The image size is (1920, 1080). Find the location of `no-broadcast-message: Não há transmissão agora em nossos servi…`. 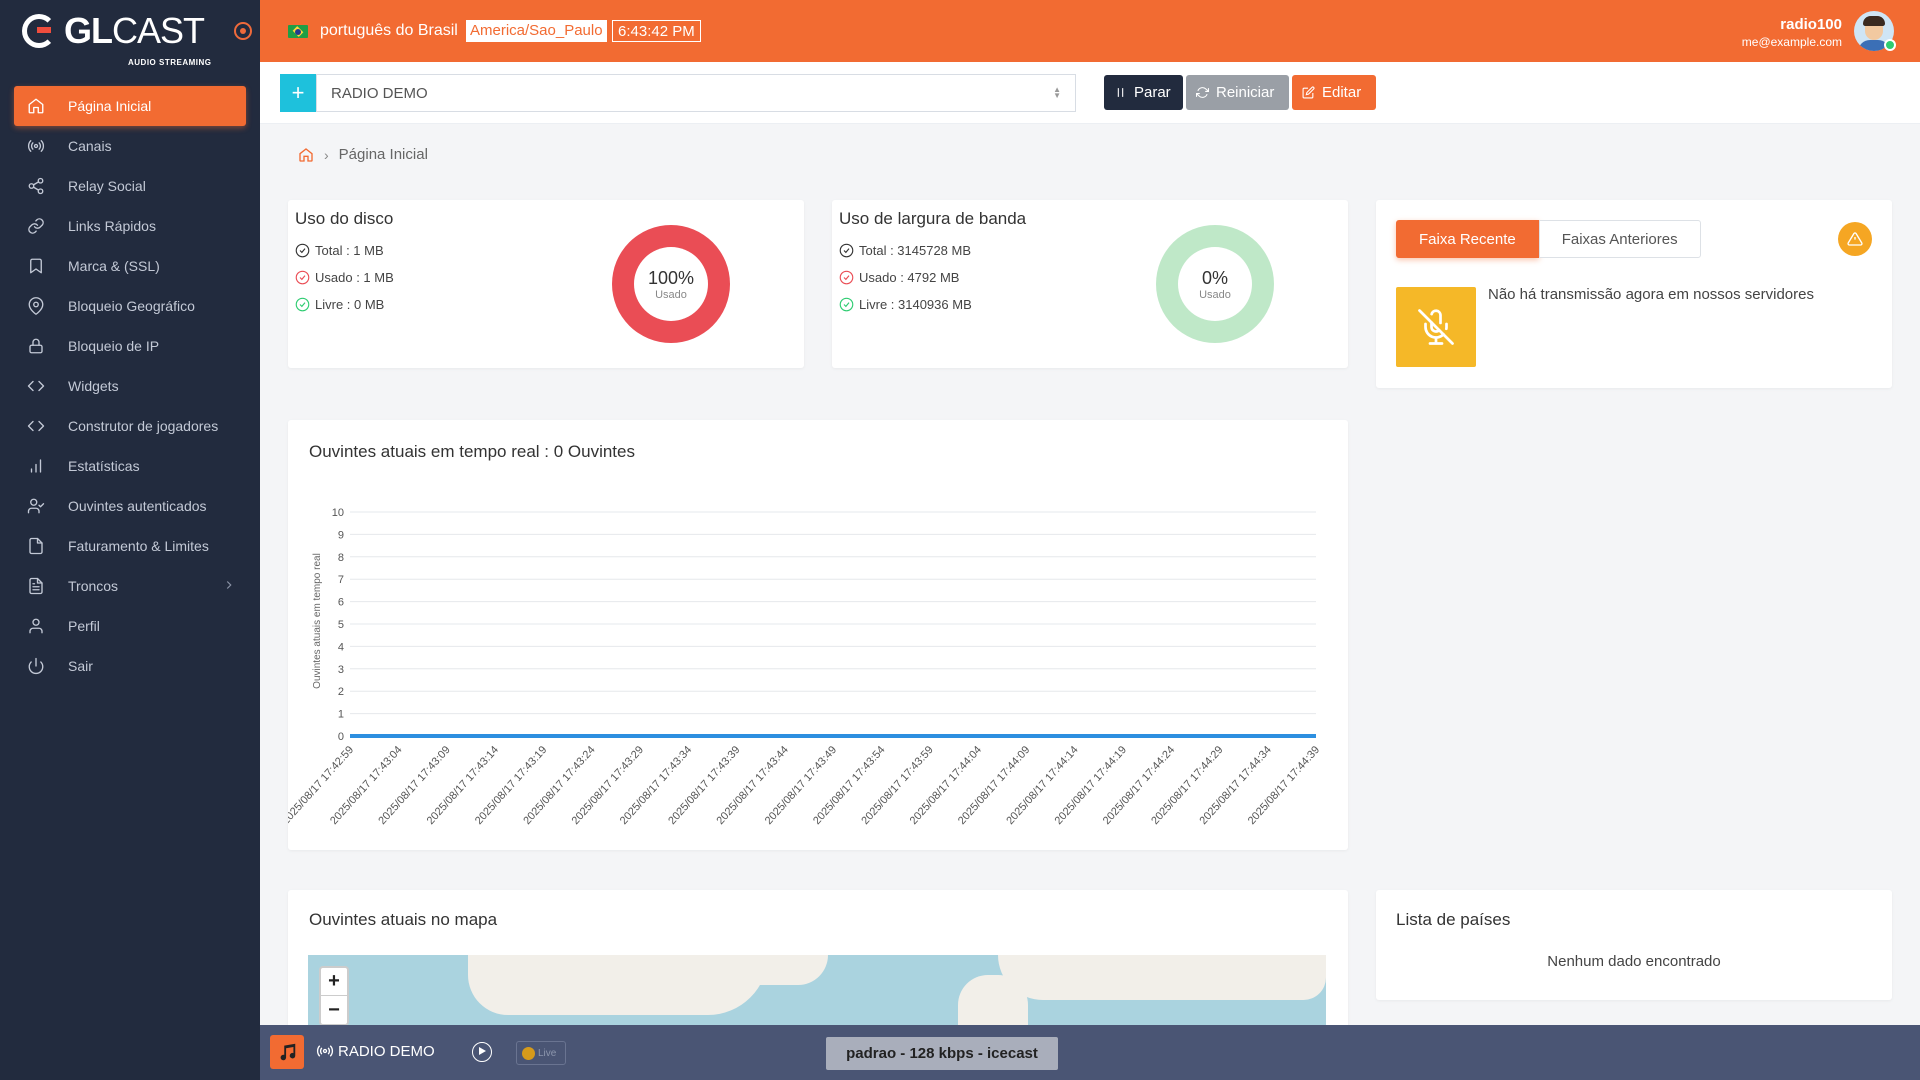

no-broadcast-message: Não há transmissão agora em nossos servi… is located at coordinates (1651, 294).